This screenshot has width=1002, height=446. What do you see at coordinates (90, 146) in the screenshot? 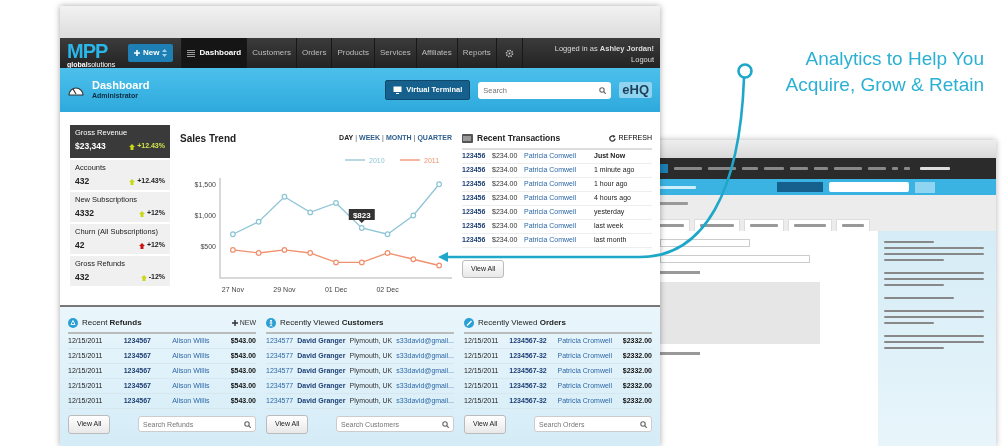
I see `stat-value: $23,343` at bounding box center [90, 146].